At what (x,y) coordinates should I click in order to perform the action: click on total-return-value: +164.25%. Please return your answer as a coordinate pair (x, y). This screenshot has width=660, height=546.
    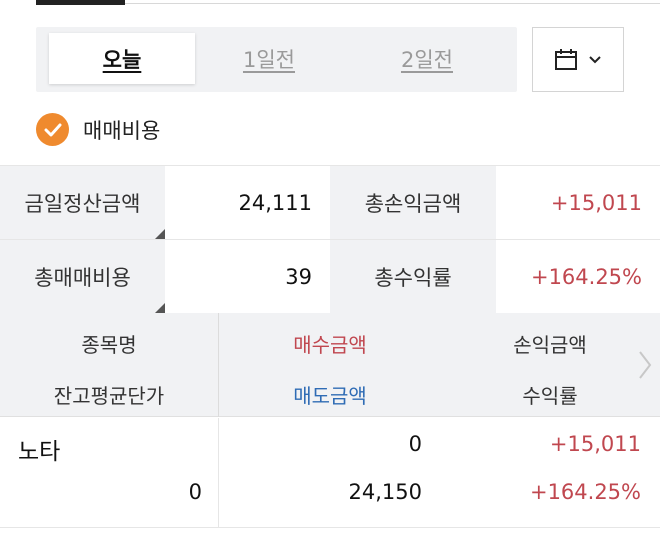
    Looking at the image, I should click on (578, 277).